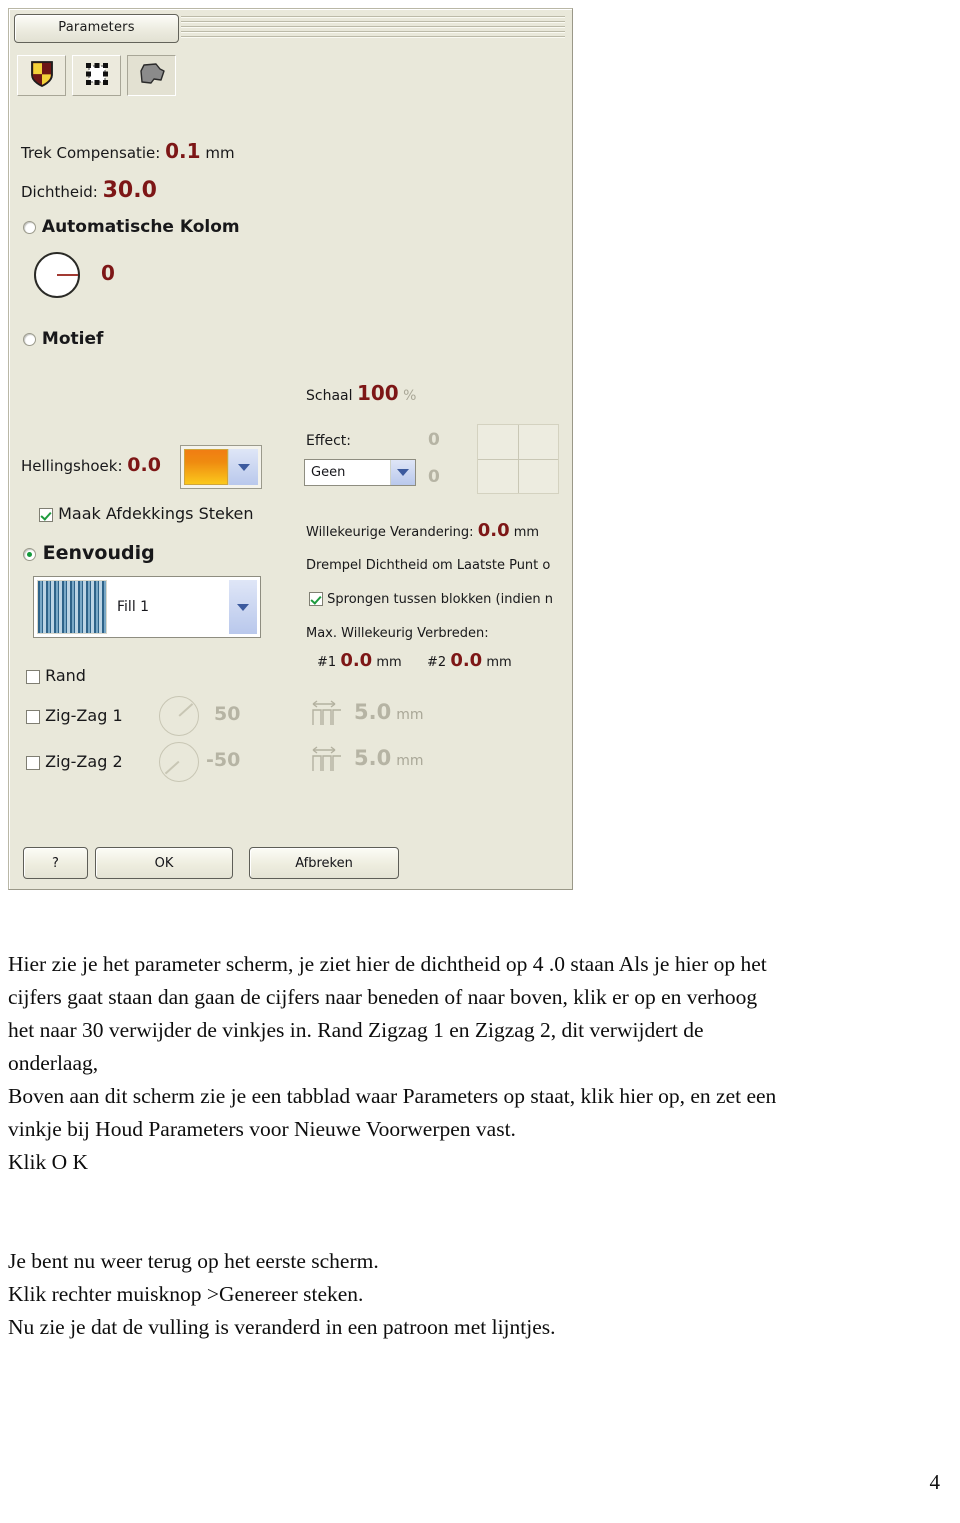  I want to click on rand-label: Rand, so click(65, 675).